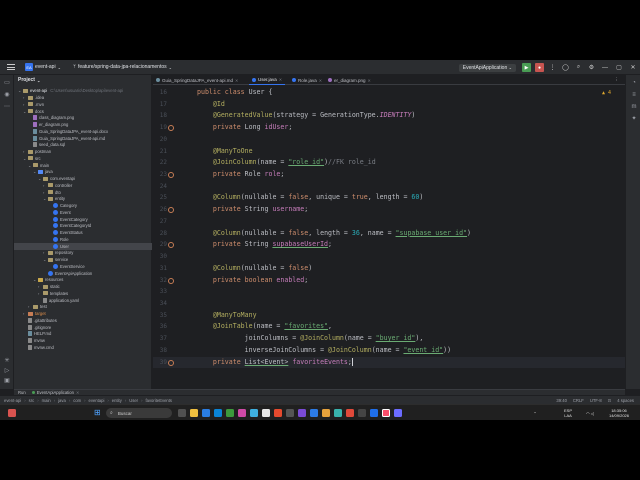  Describe the element at coordinates (197, 80) in the screenshot. I see `editor-tab: Guia_SpringDataJPA_event-api.md ✕` at that location.